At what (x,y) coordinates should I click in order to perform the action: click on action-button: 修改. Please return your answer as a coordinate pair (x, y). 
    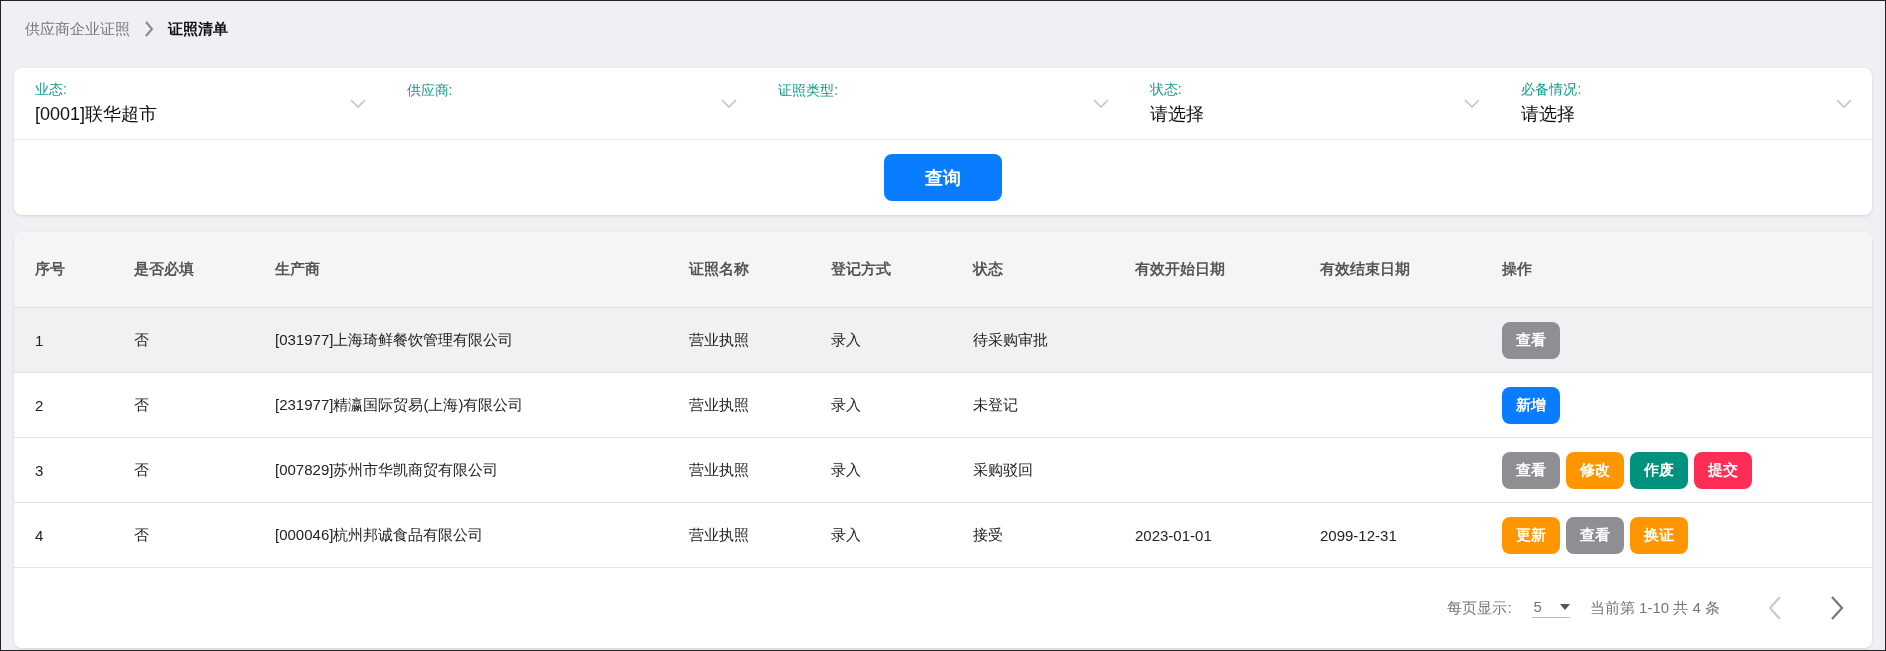
    Looking at the image, I should click on (1595, 470).